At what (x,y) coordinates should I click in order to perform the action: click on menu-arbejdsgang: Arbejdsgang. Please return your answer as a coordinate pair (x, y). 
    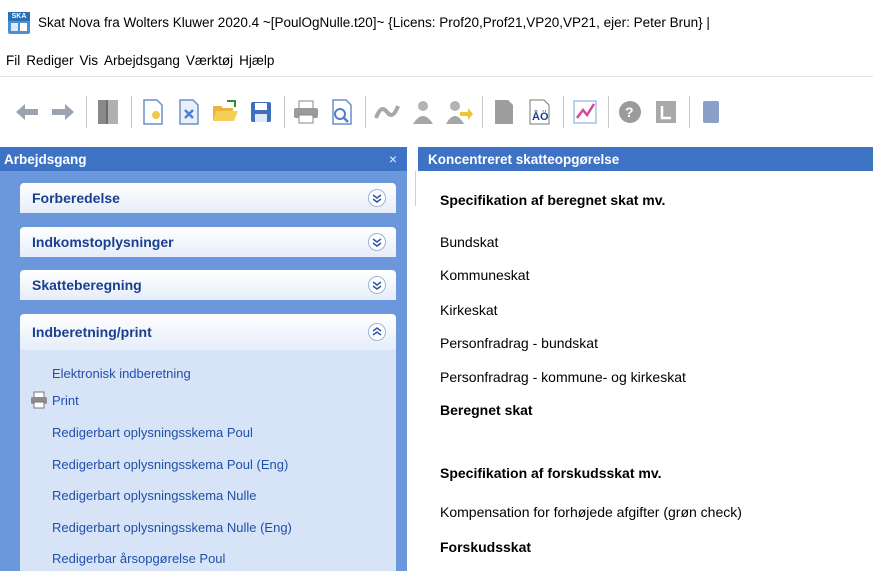
    Looking at the image, I should click on (144, 60).